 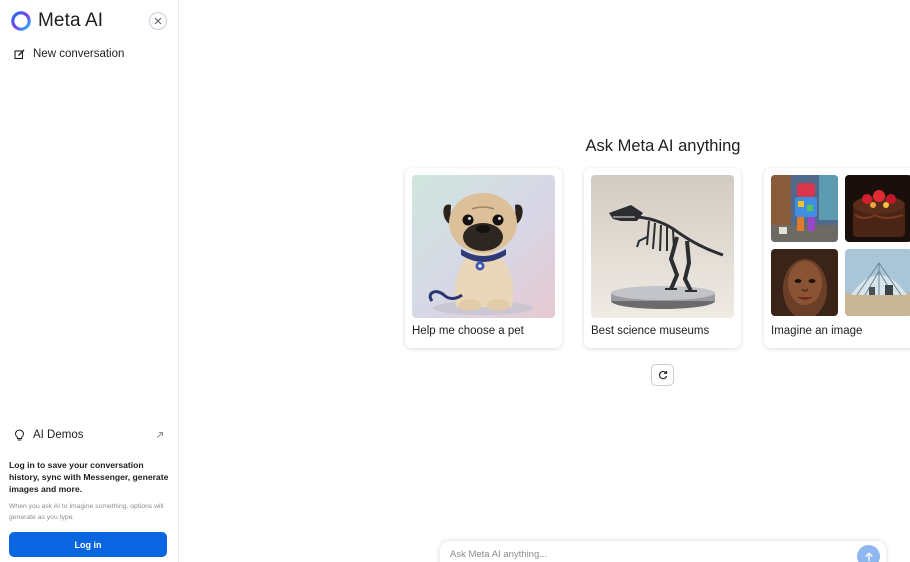 What do you see at coordinates (88, 544) in the screenshot?
I see `login-button: Log in` at bounding box center [88, 544].